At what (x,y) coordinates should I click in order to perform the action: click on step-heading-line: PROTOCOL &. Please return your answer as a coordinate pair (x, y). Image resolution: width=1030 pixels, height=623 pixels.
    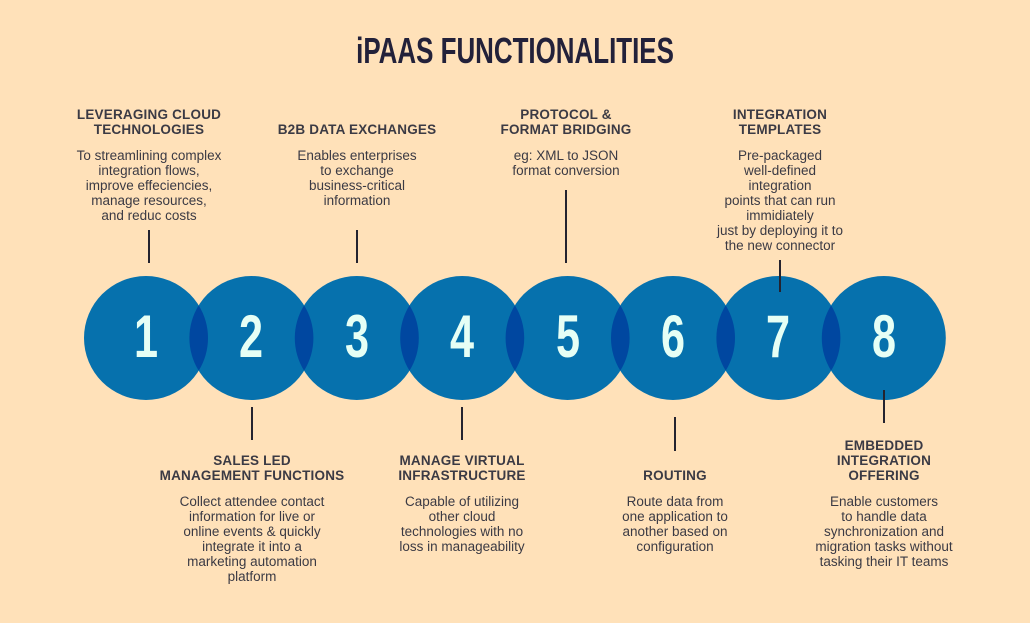
    Looking at the image, I should click on (566, 114).